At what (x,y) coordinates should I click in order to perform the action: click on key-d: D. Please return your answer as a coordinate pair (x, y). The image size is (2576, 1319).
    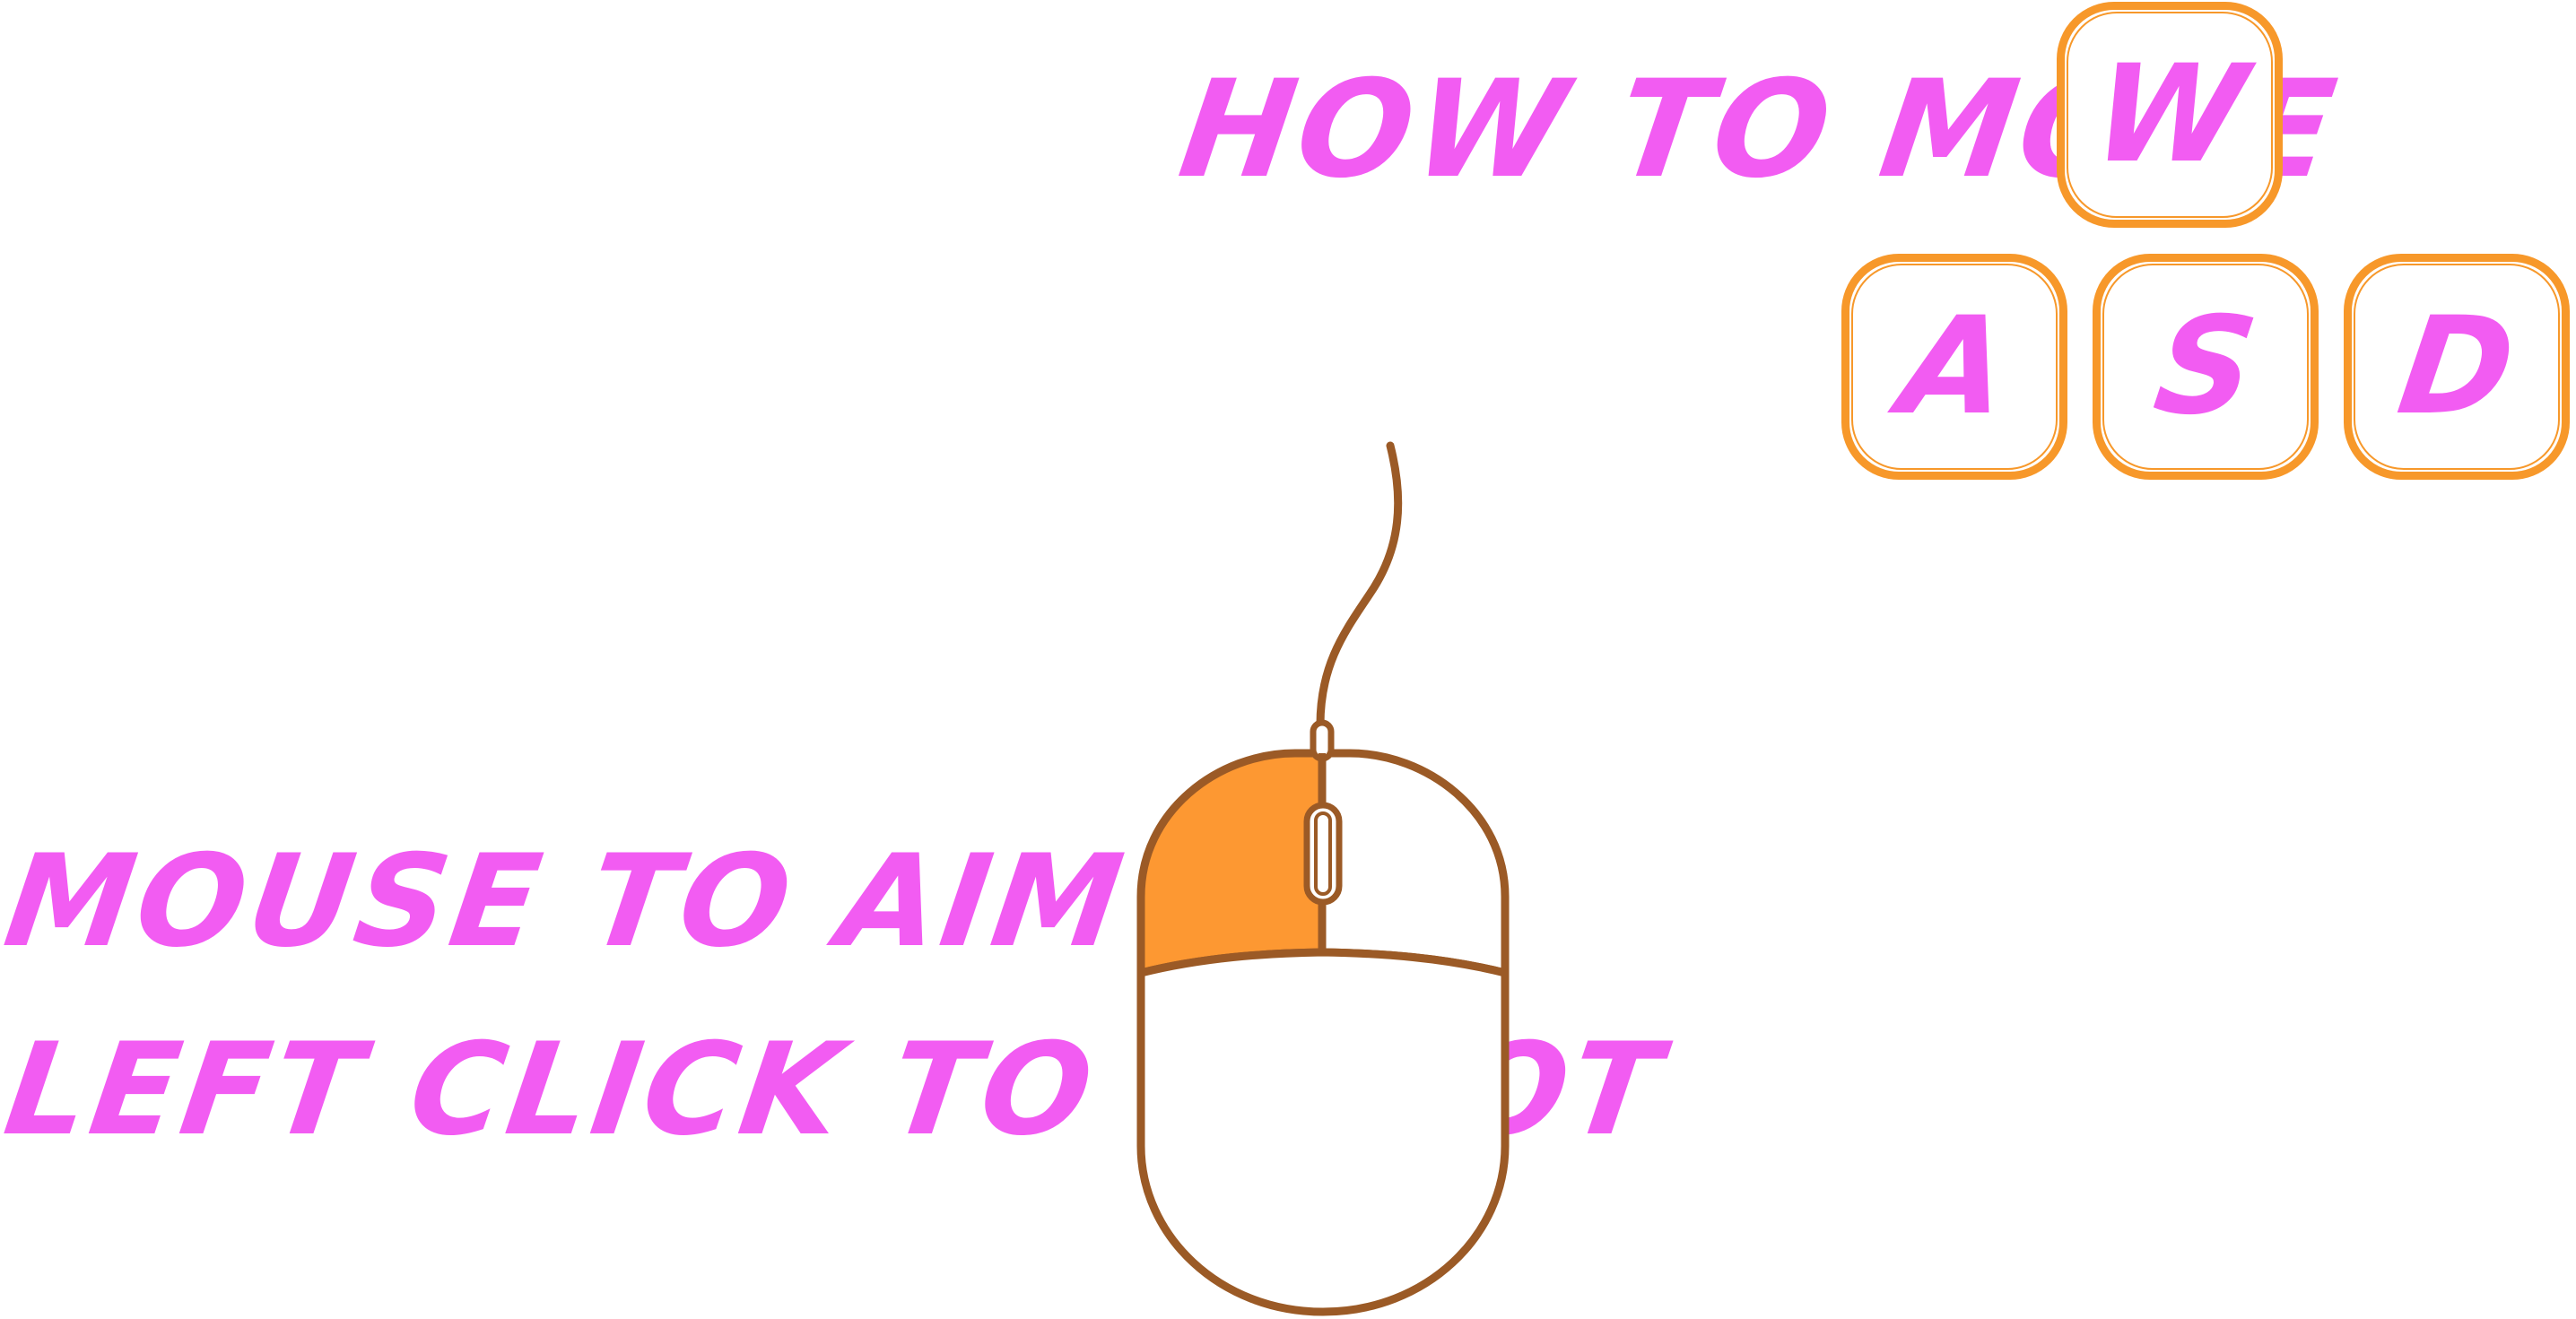
    Looking at the image, I should click on (2457, 367).